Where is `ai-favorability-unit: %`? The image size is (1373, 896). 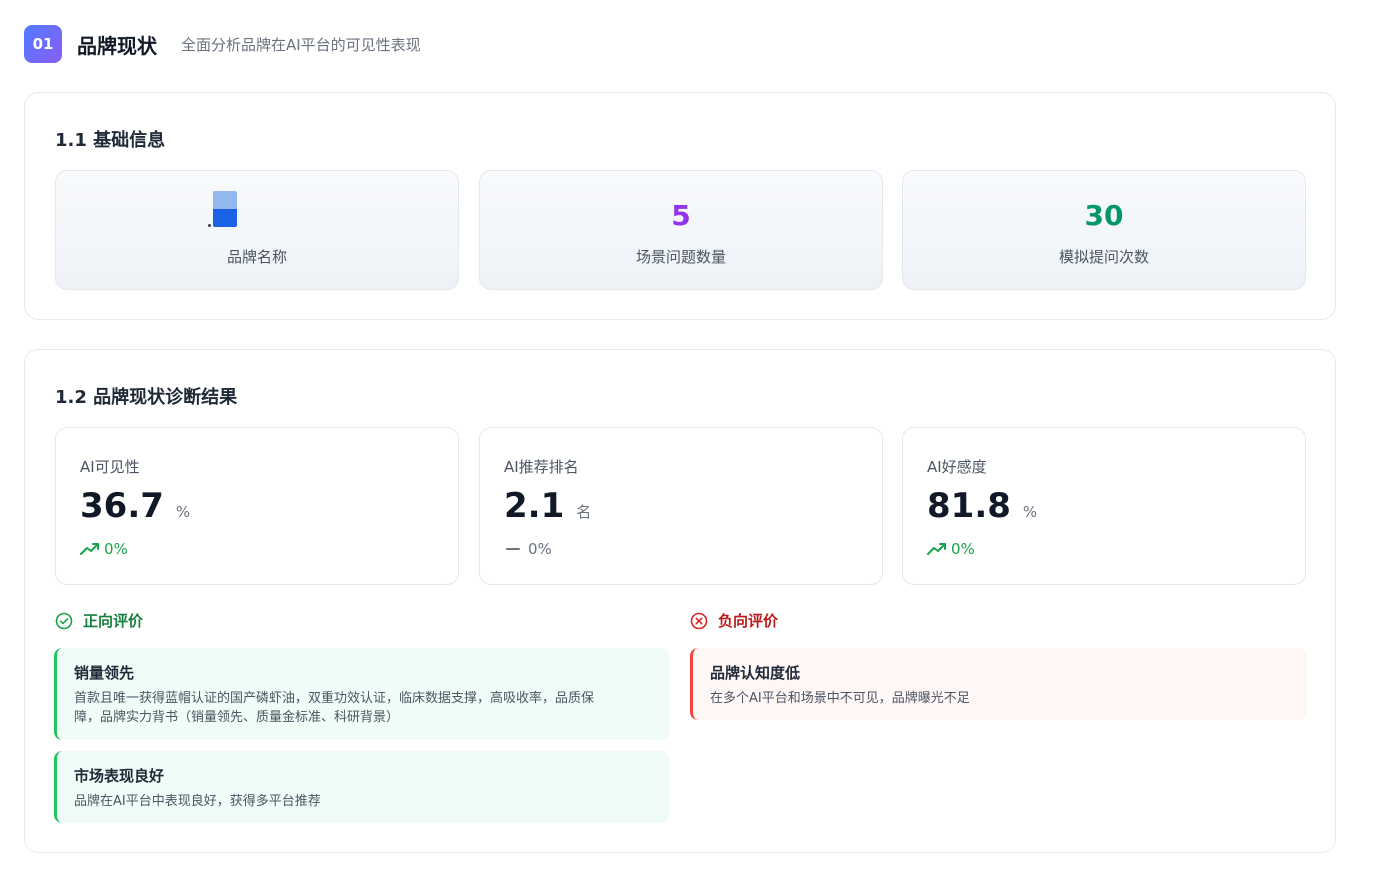 ai-favorability-unit: % is located at coordinates (1030, 512).